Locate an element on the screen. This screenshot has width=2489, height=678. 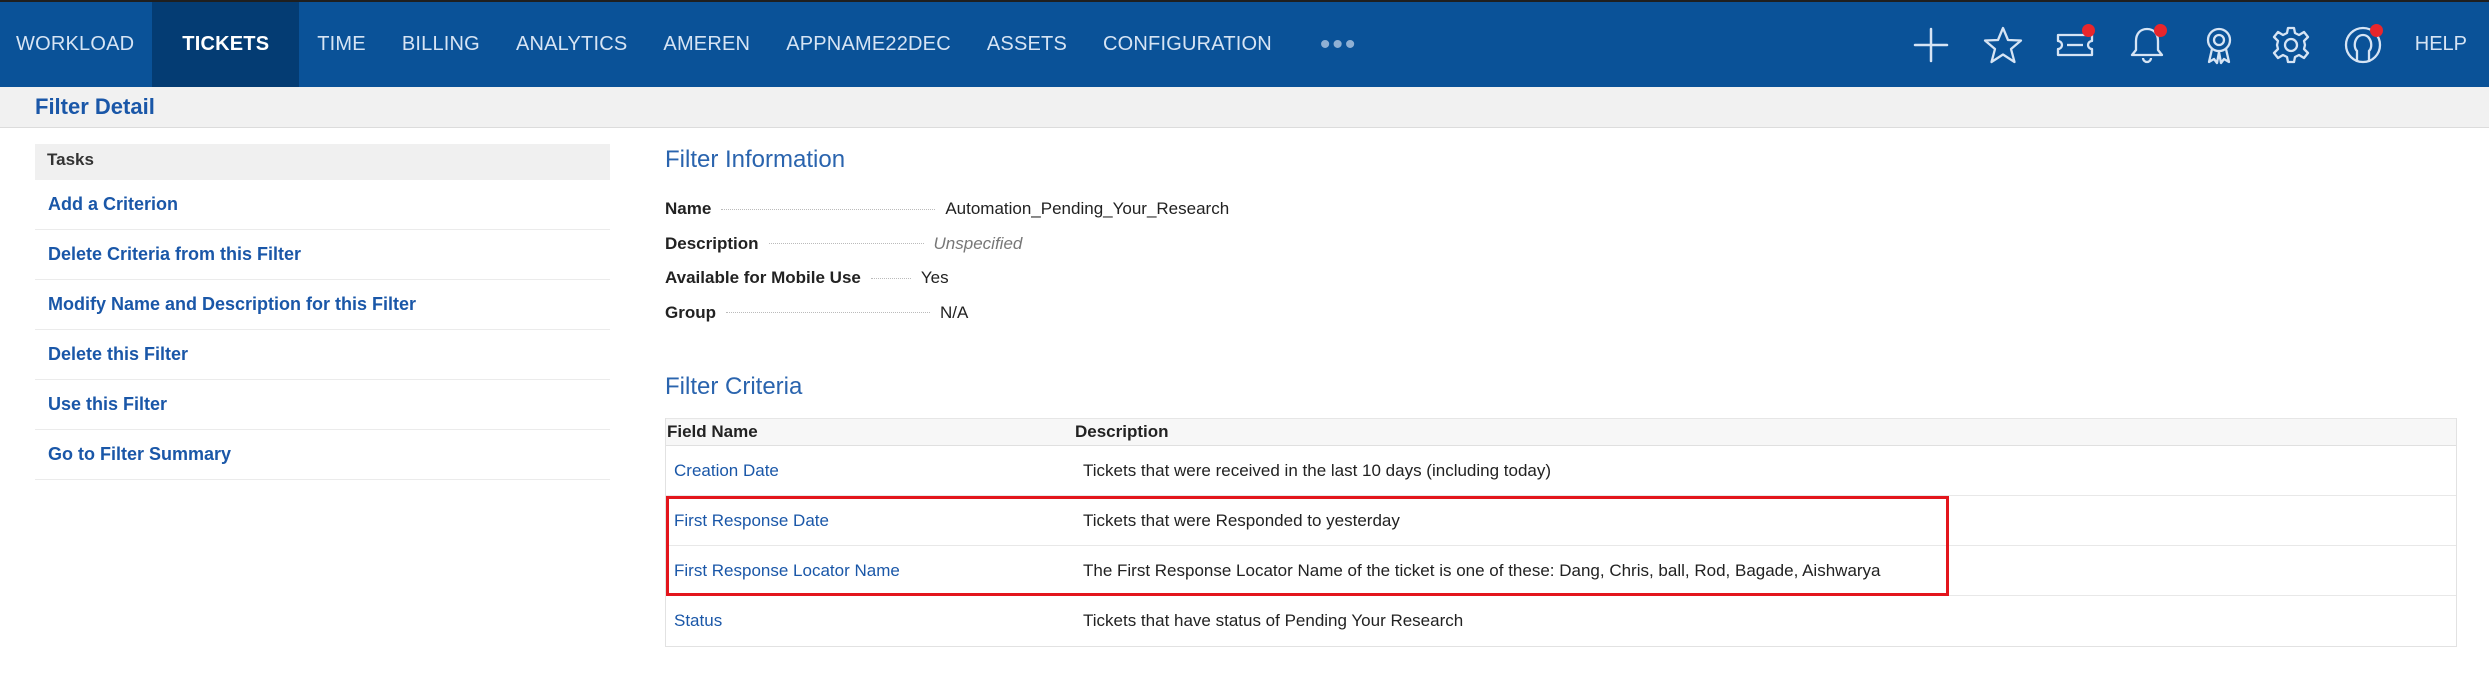
nav-item-appname22dec: APPNAME22DEC is located at coordinates (868, 44).